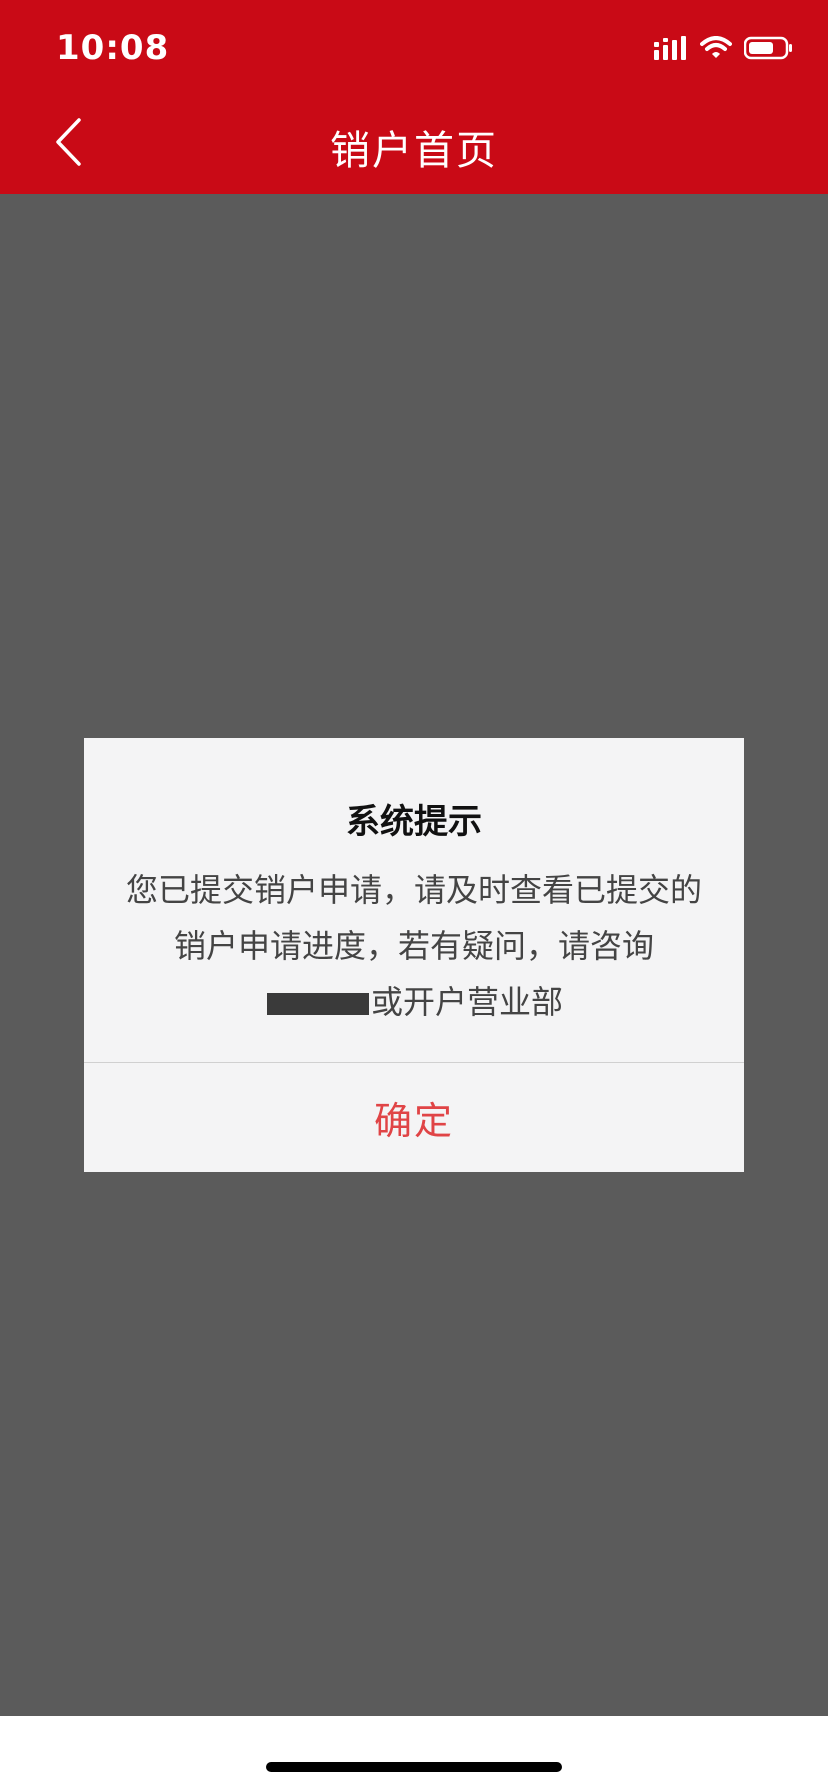  What do you see at coordinates (671, 50) in the screenshot?
I see `signal-icon` at bounding box center [671, 50].